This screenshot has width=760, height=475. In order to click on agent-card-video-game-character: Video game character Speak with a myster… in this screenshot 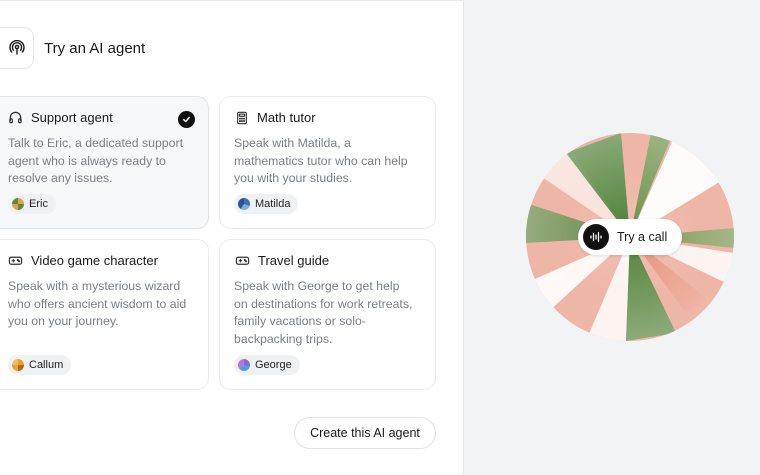, I will do `click(104, 314)`.